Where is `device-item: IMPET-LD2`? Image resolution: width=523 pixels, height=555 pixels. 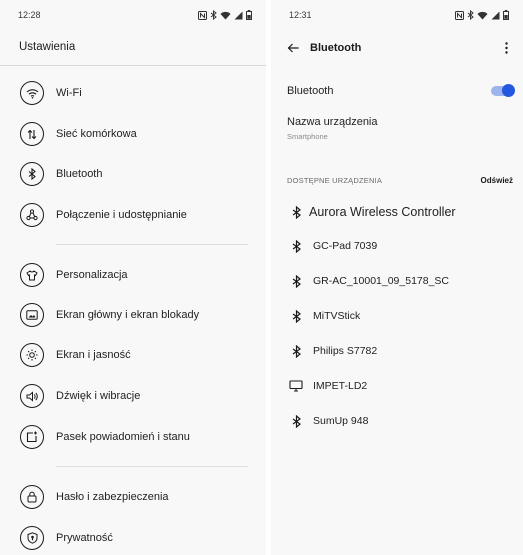 device-item: IMPET-LD2 is located at coordinates (397, 386).